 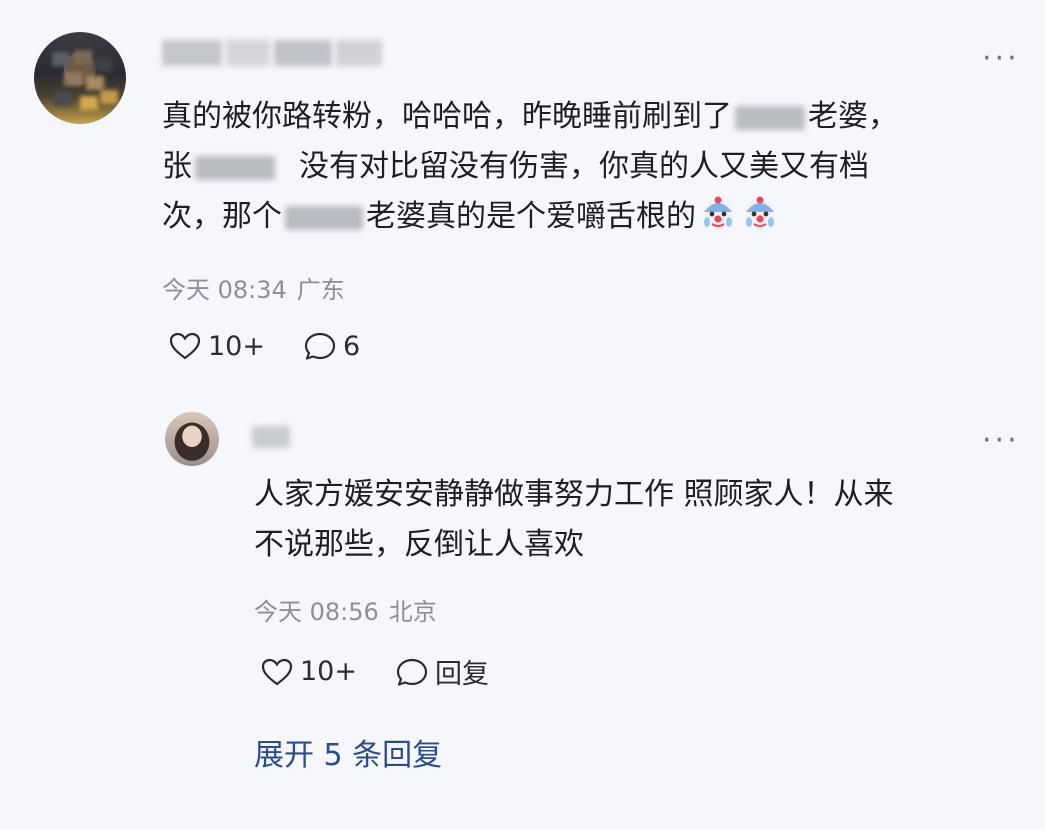 I want to click on location: 广东, so click(x=320, y=290).